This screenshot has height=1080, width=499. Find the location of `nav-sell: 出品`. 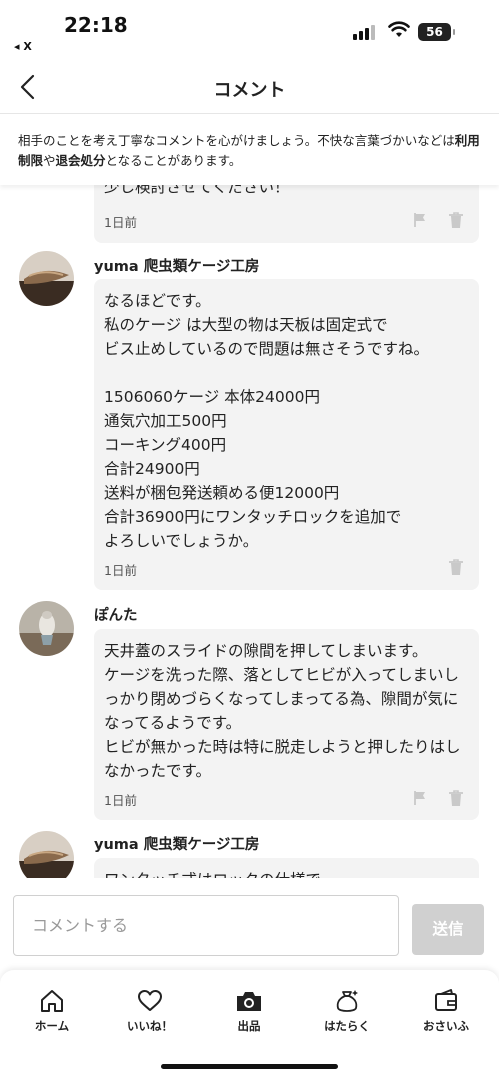

nav-sell: 出品 is located at coordinates (249, 1011).